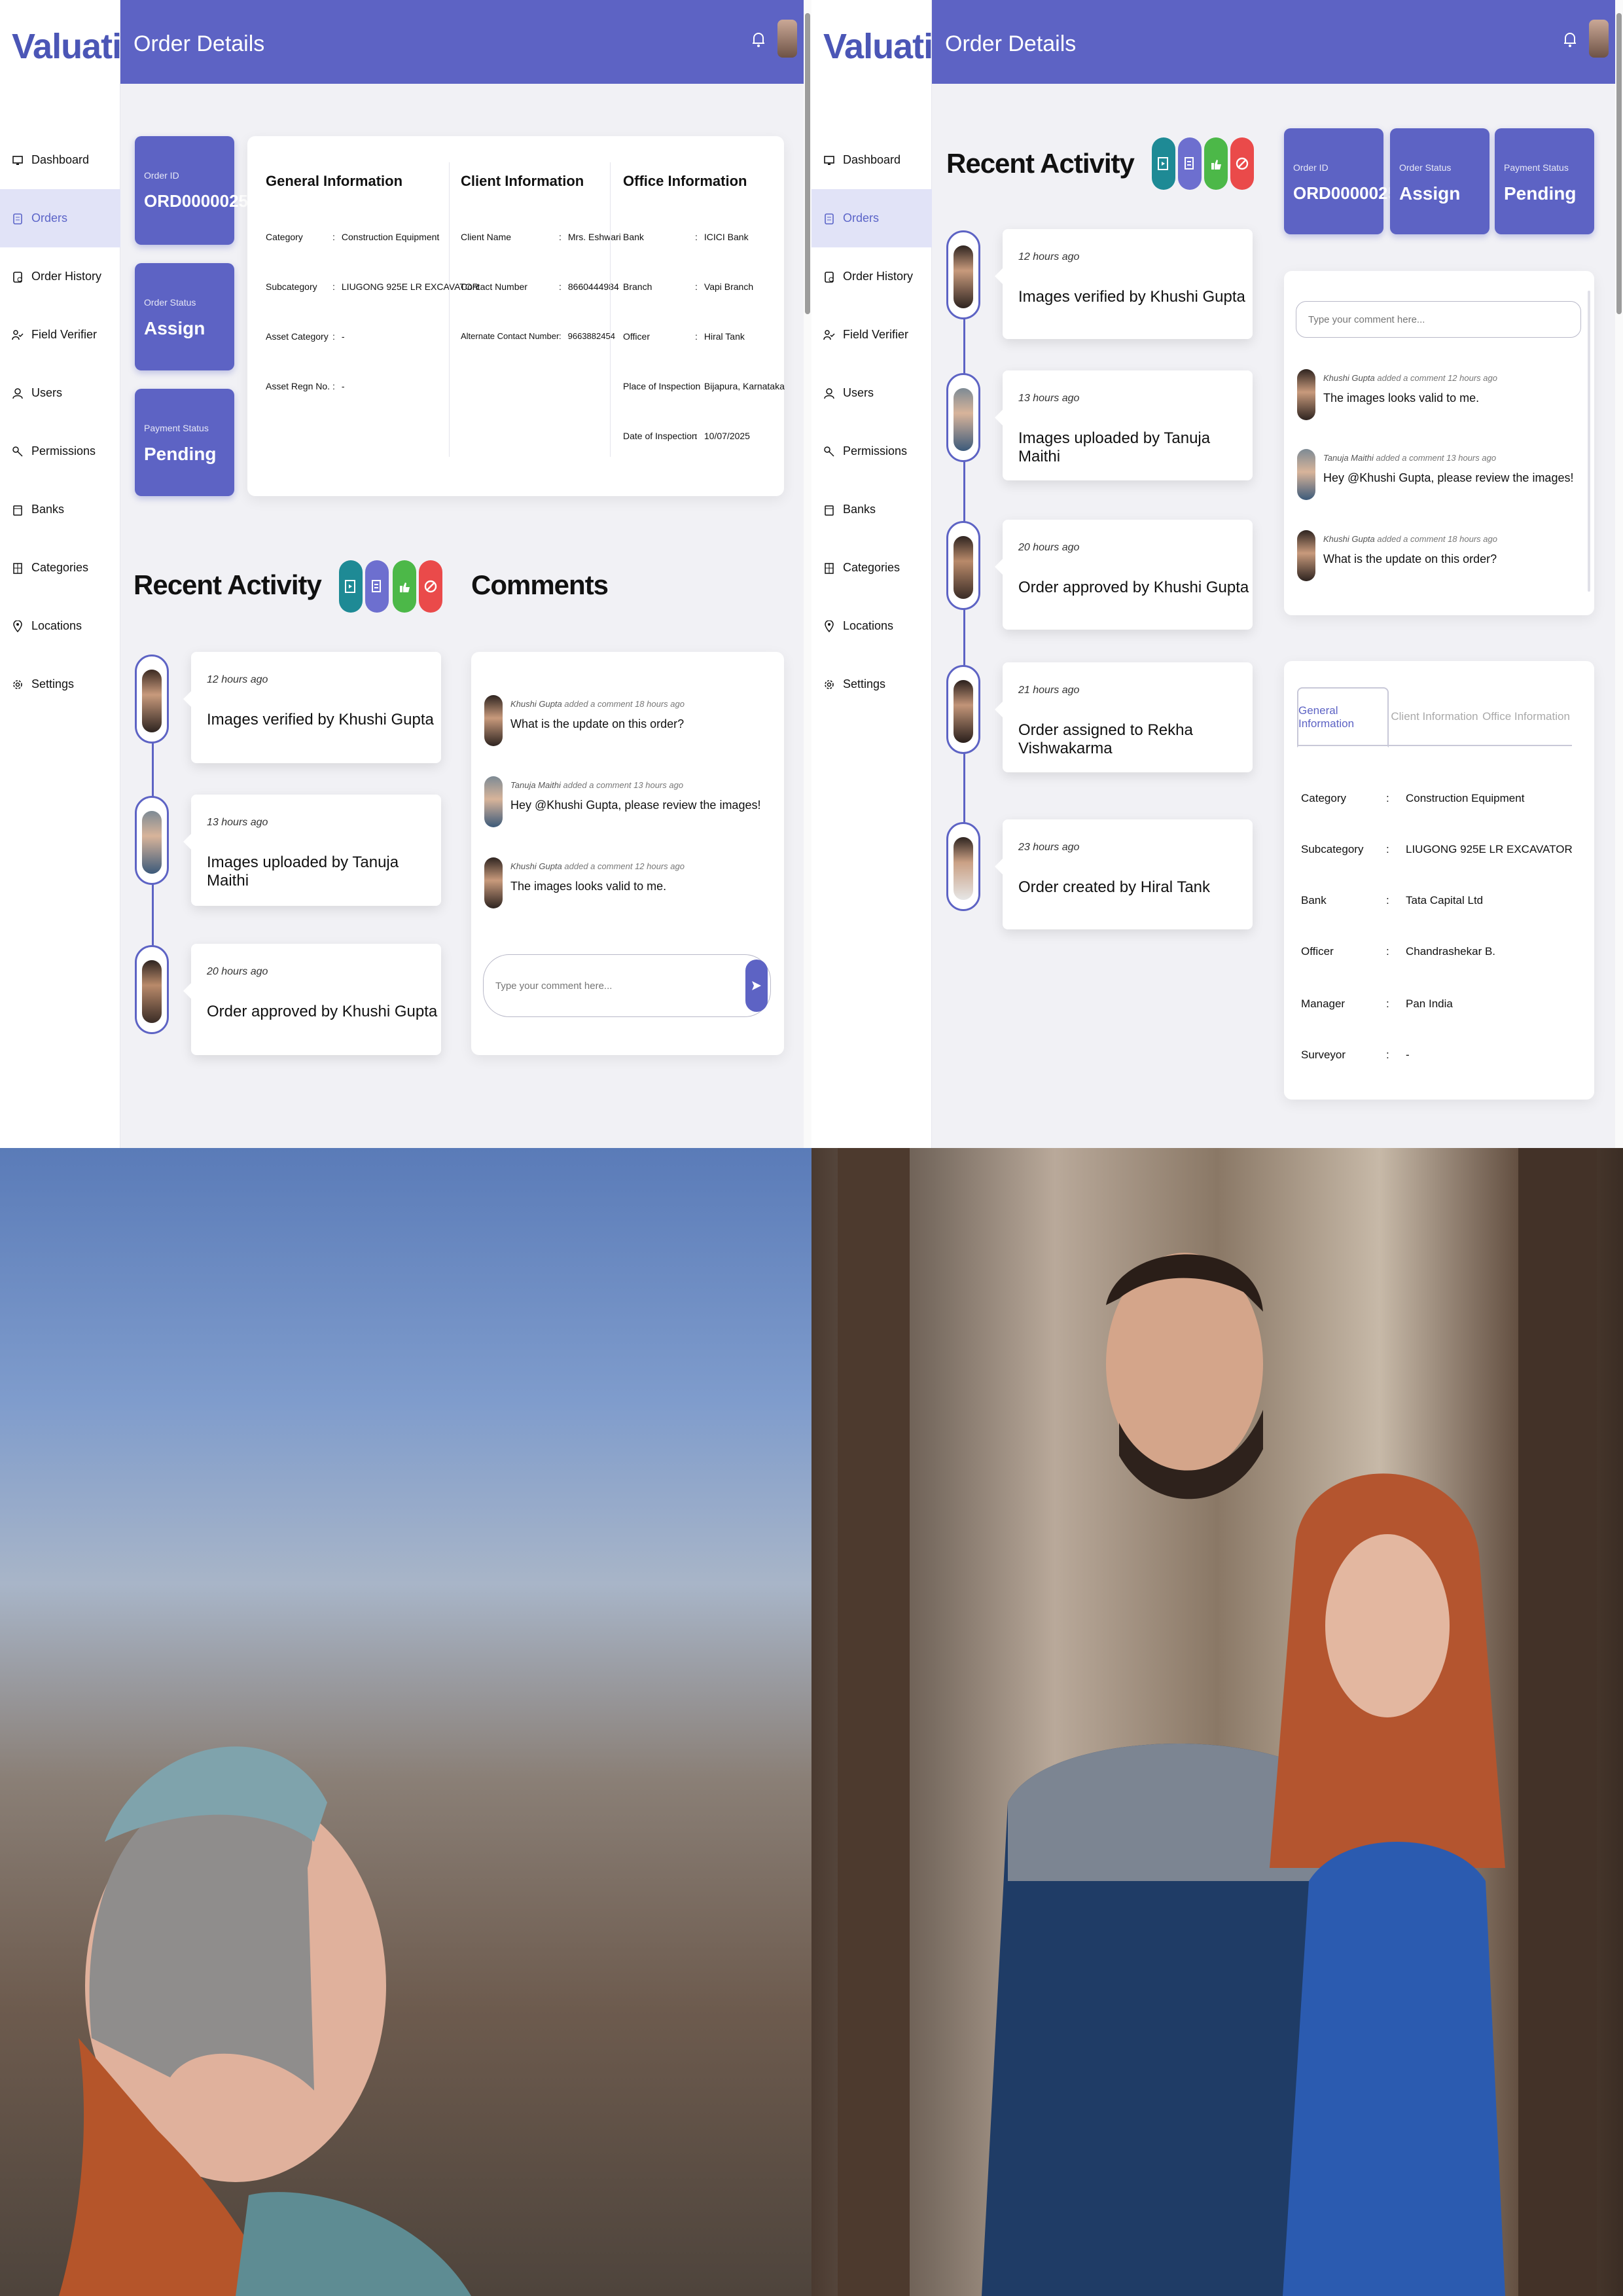 The height and width of the screenshot is (2296, 1623). I want to click on sidebar-item-label: Orders, so click(861, 217).